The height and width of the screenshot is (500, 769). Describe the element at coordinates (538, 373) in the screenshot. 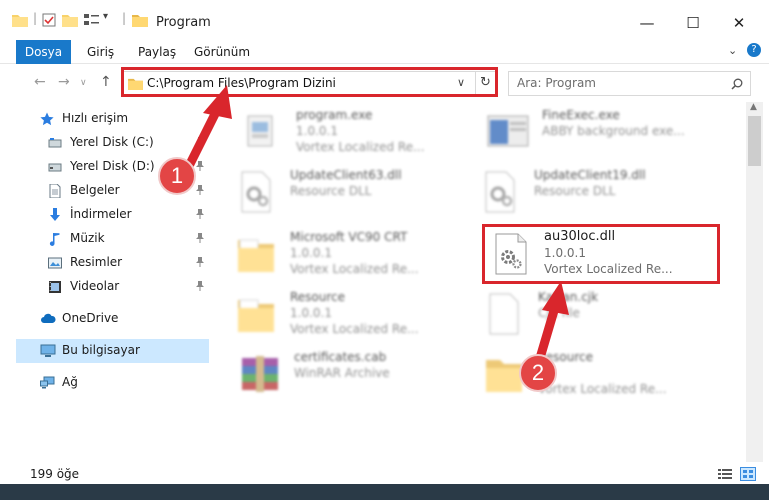

I see `step-2-badge: 2` at that location.